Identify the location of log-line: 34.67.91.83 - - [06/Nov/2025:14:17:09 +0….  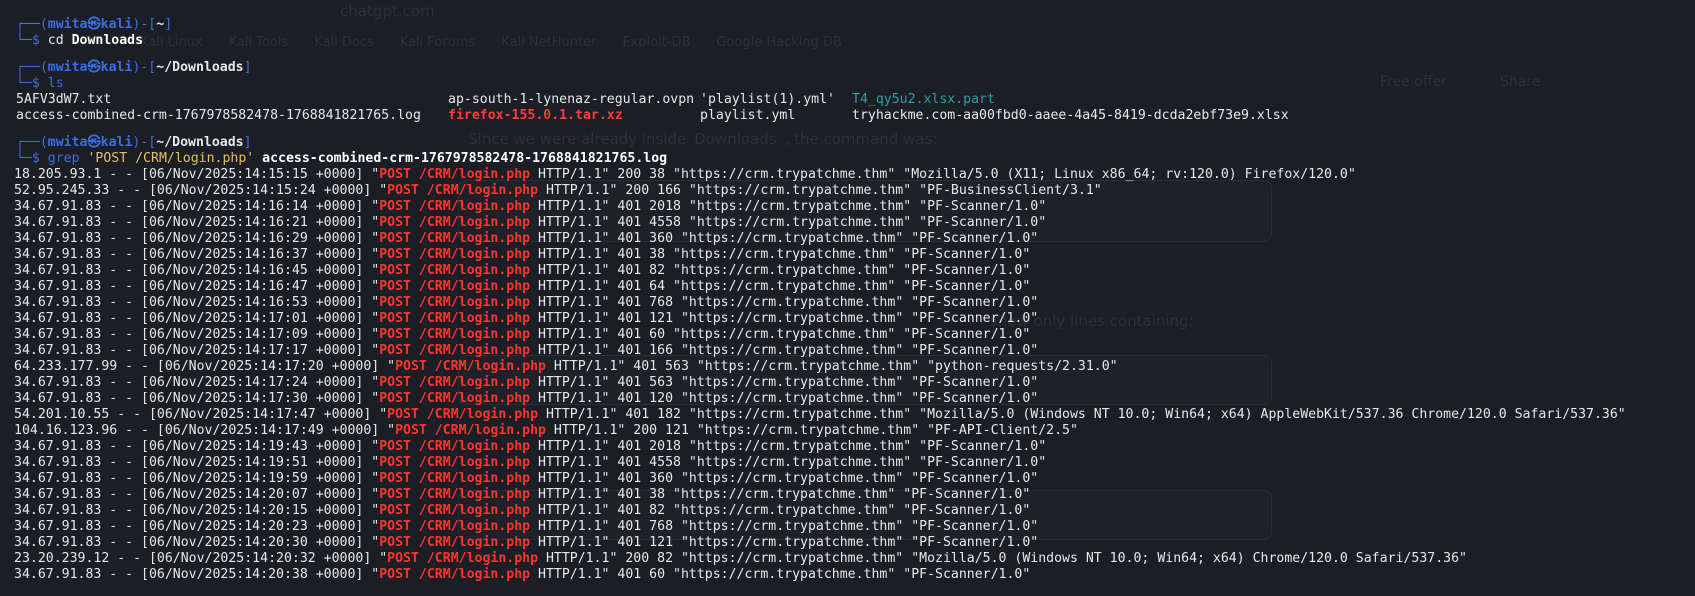
(854, 335).